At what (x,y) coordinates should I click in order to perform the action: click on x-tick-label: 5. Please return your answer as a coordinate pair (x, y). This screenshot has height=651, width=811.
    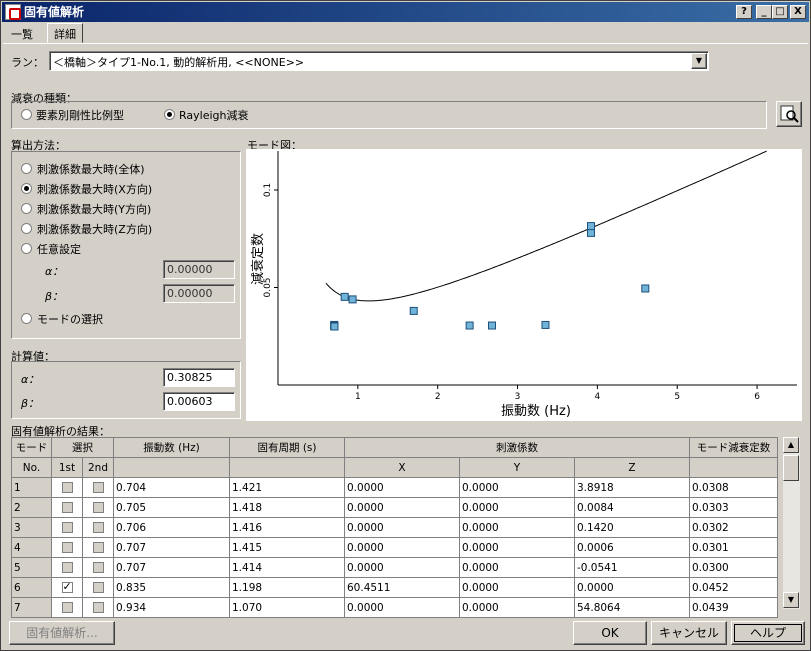
    Looking at the image, I should click on (677, 397).